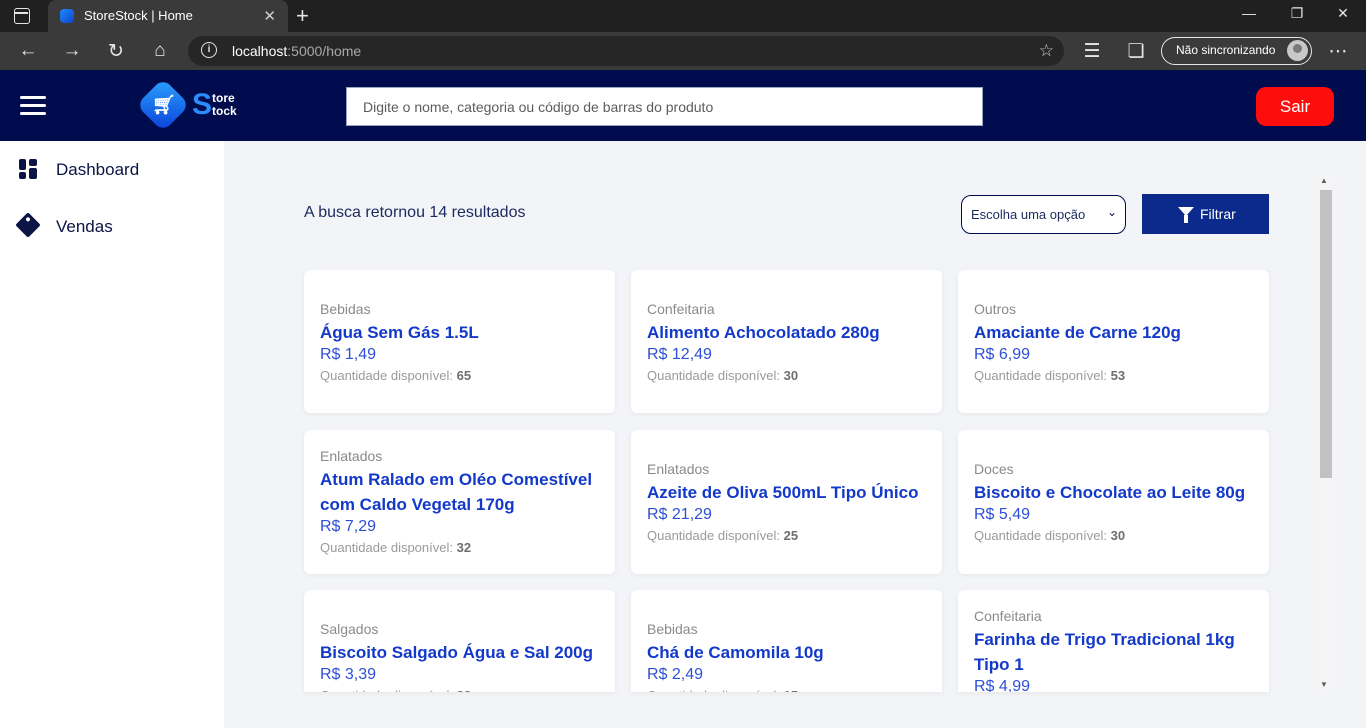  What do you see at coordinates (1002, 685) in the screenshot?
I see `product-price: R$ 4,99` at bounding box center [1002, 685].